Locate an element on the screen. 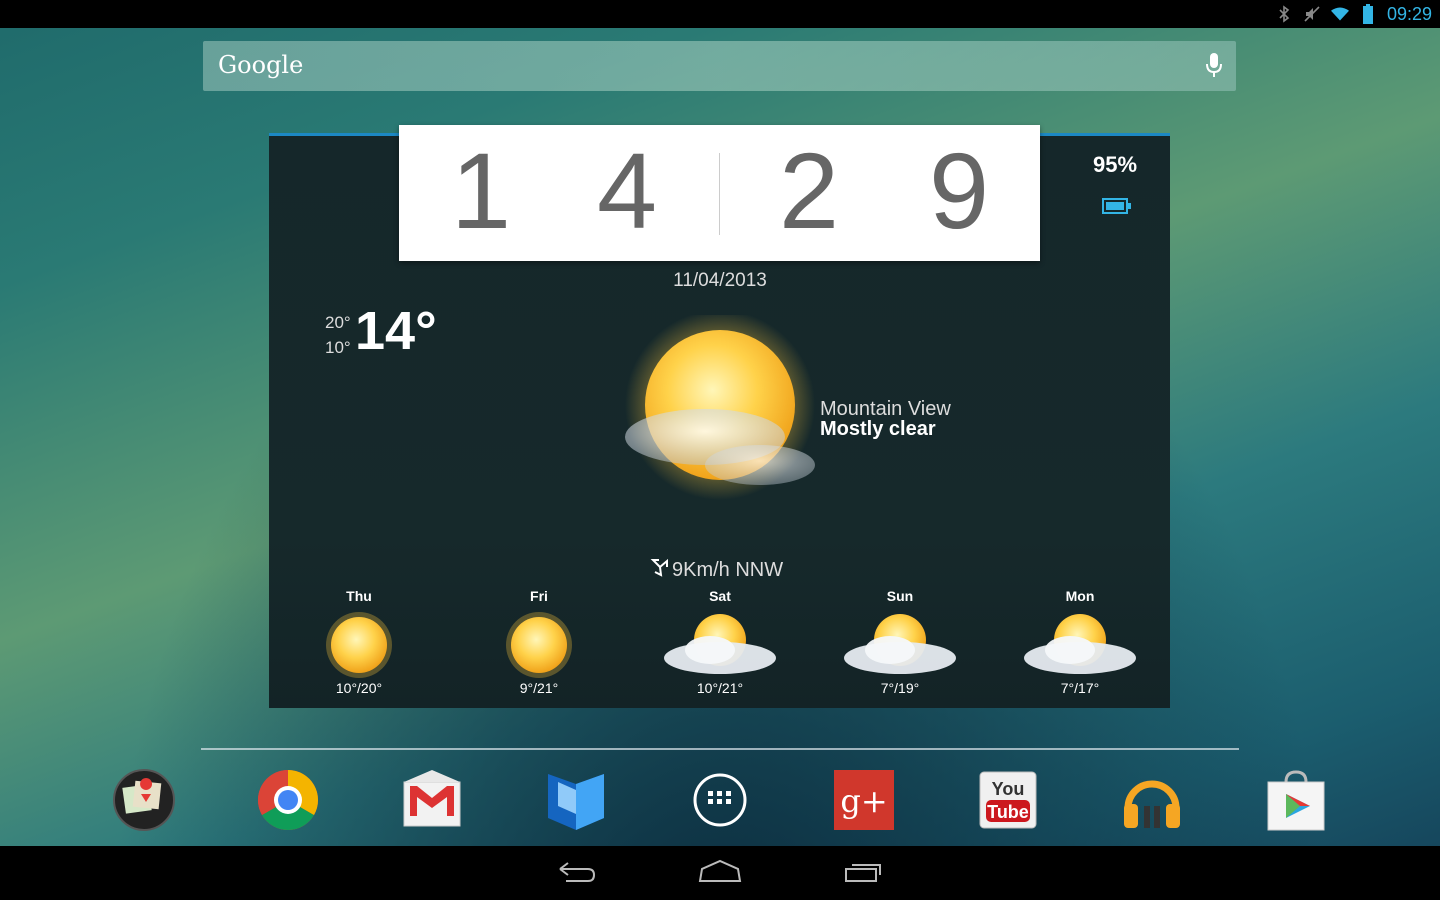 The height and width of the screenshot is (900, 1440). recent-apps-icon is located at coordinates (864, 873).